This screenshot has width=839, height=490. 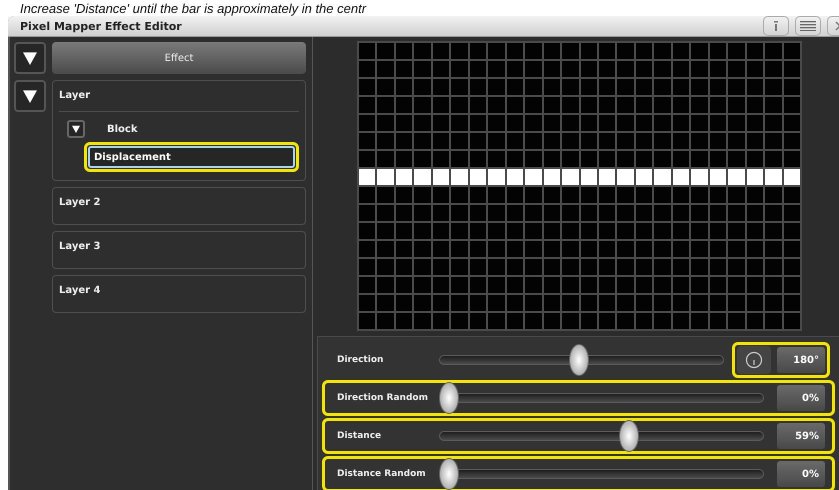 I want to click on layer-label: Layer 3, so click(x=179, y=246).